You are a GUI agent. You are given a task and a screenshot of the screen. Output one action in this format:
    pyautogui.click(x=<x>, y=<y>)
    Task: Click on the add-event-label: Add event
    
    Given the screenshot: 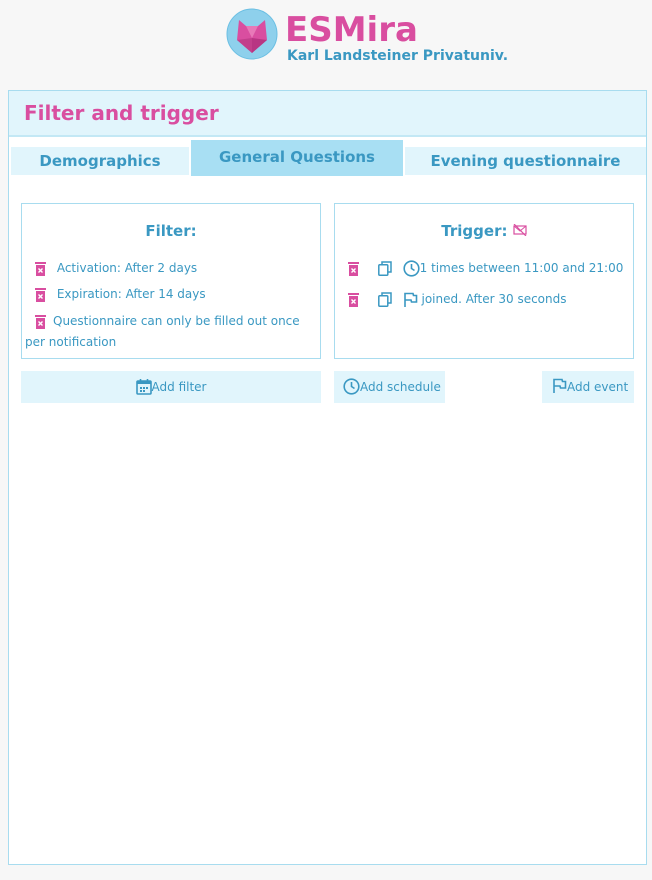 What is the action you would take?
    pyautogui.click(x=598, y=387)
    